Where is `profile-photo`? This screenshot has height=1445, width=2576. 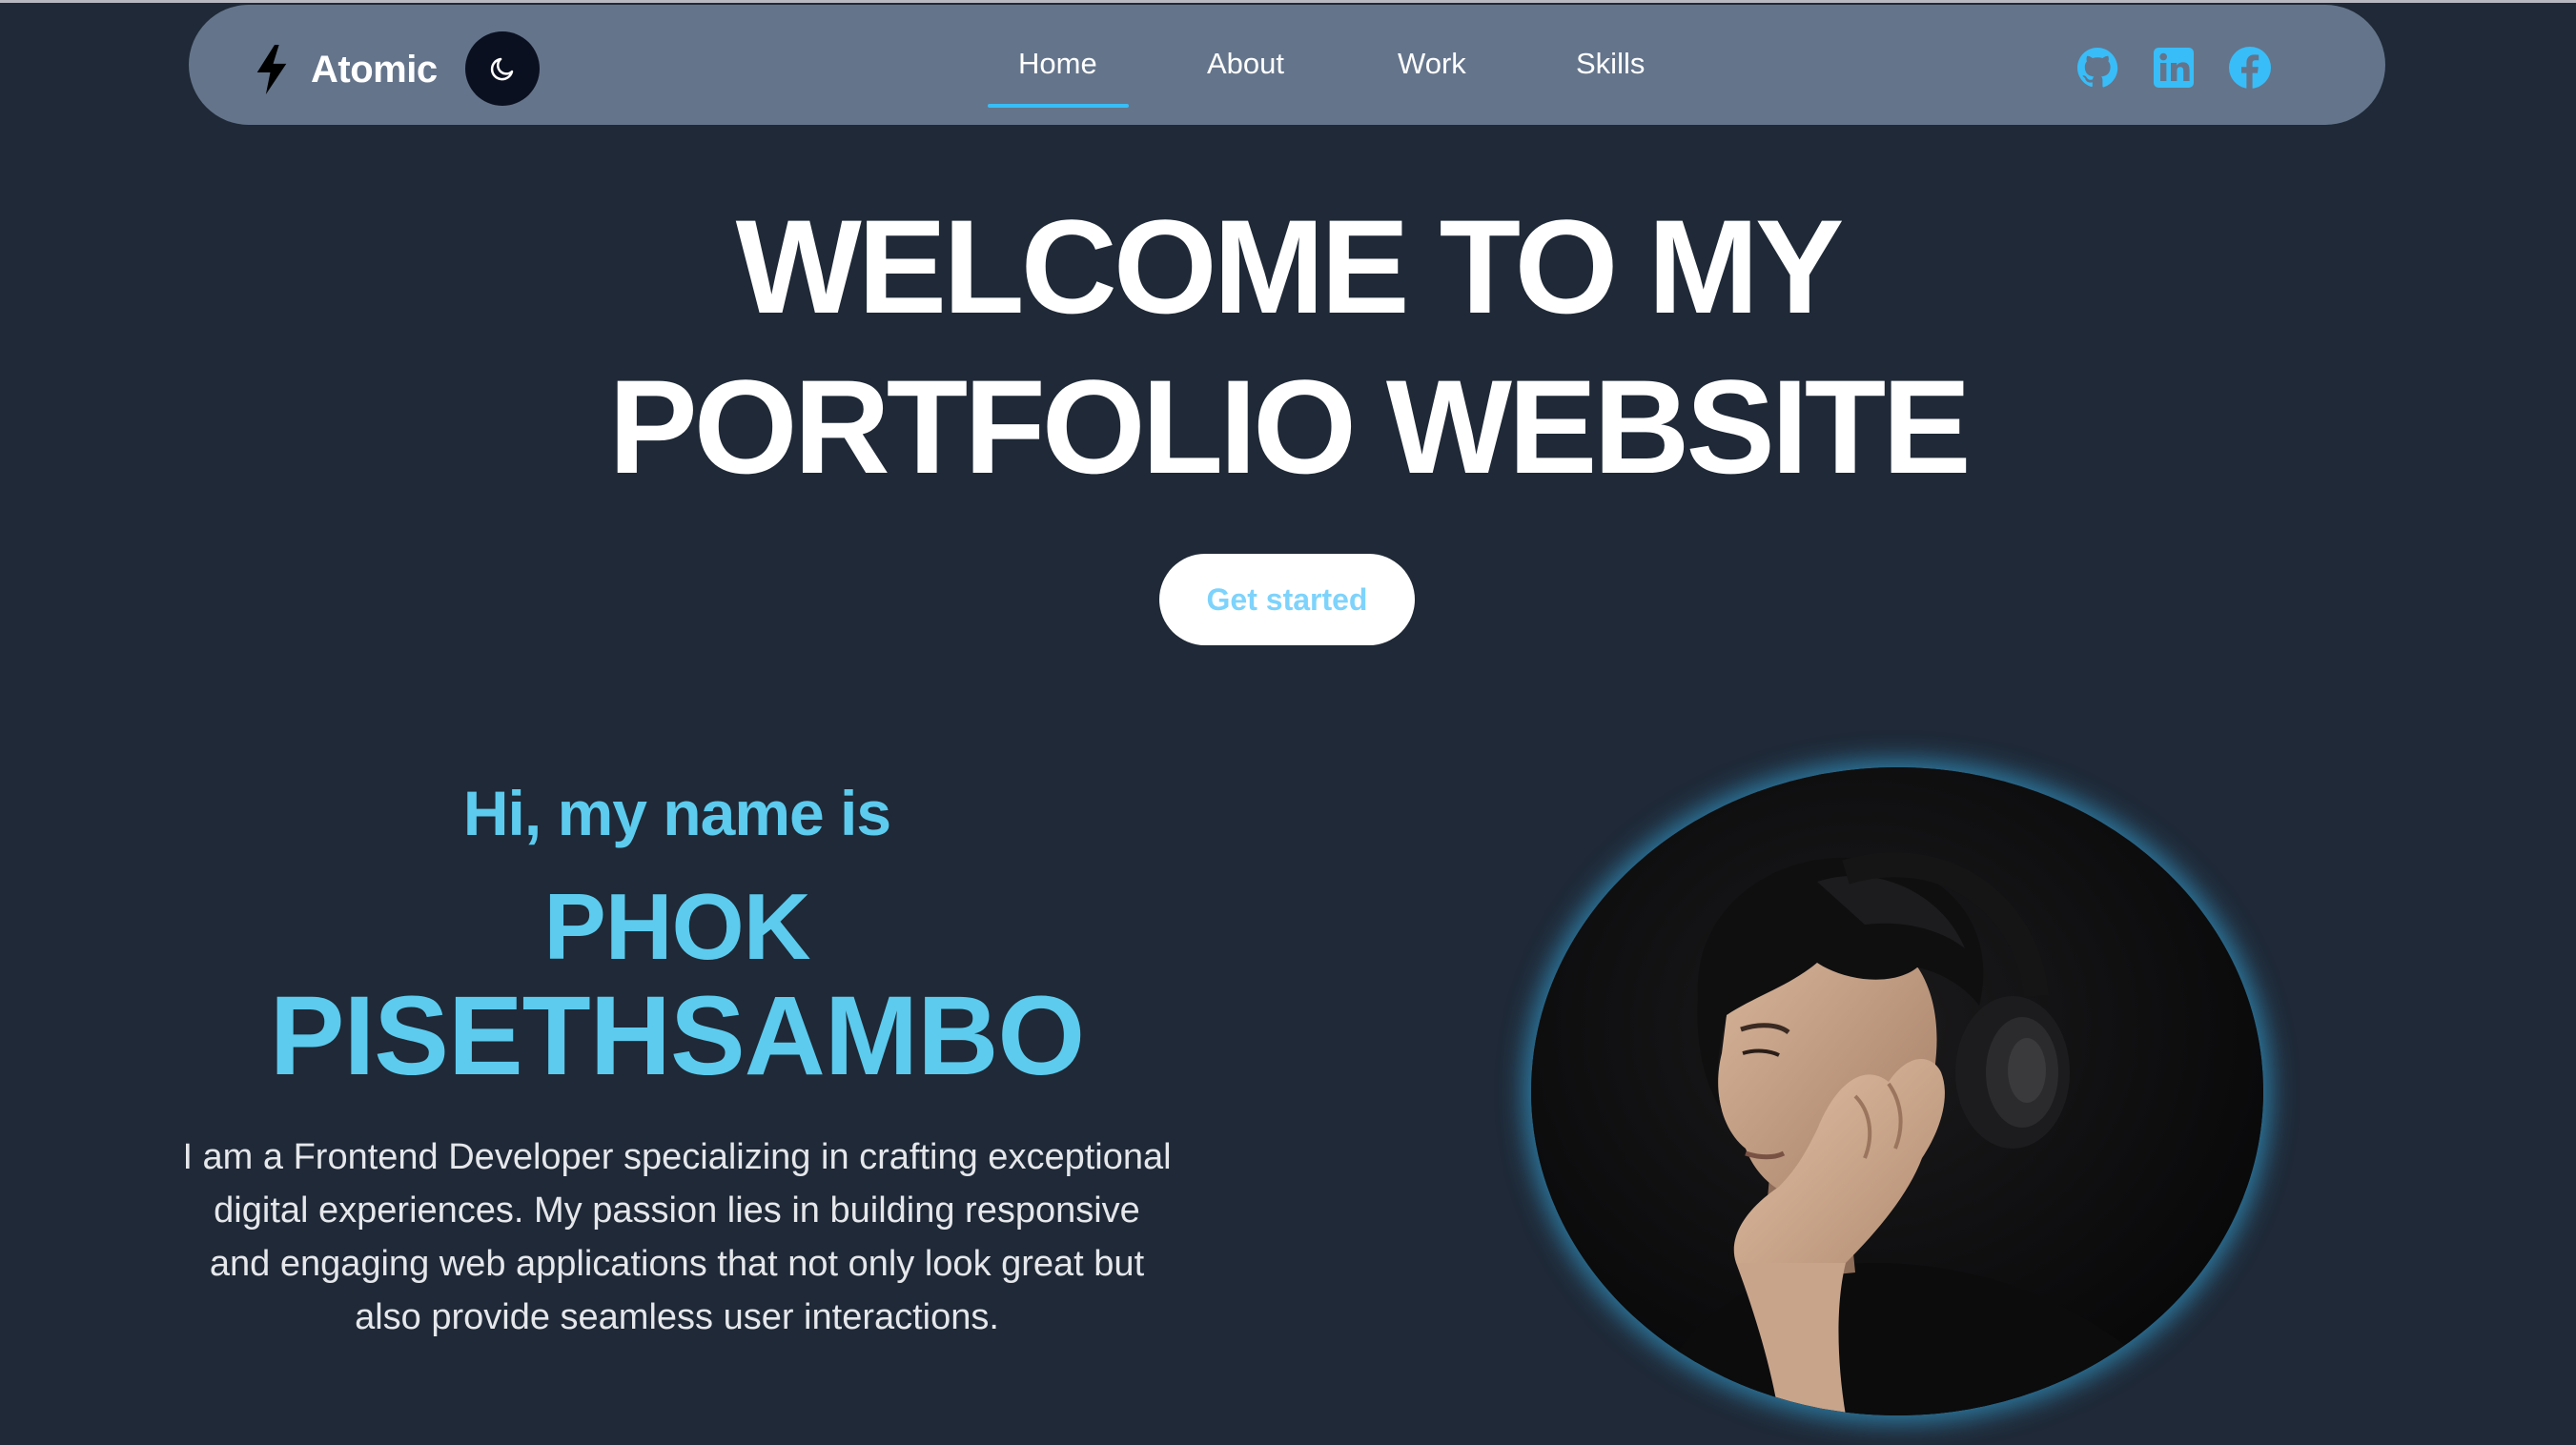
profile-photo is located at coordinates (1897, 1091).